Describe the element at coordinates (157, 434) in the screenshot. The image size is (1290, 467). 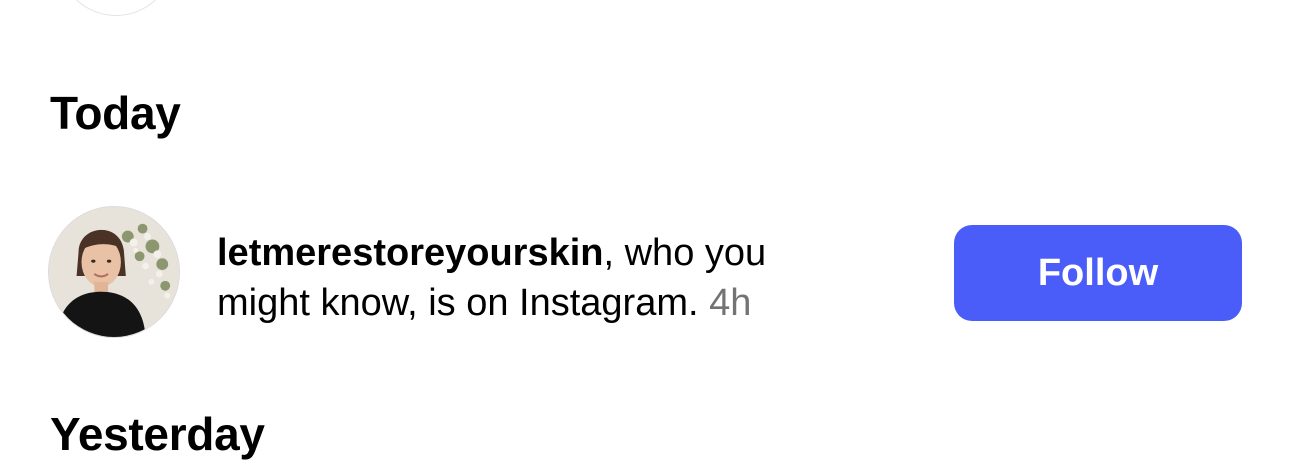
I see `section-heading-yesterday: Yesterday` at that location.